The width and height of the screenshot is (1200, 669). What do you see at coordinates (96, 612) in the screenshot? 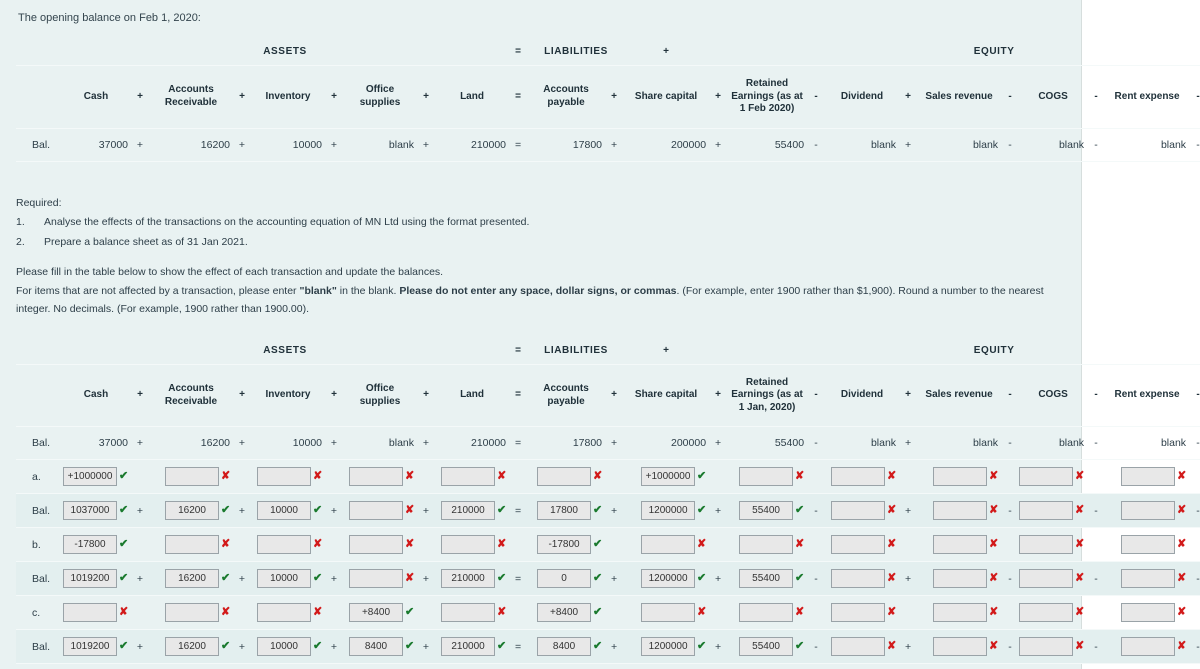
I see `cell-cash: ✘` at bounding box center [96, 612].